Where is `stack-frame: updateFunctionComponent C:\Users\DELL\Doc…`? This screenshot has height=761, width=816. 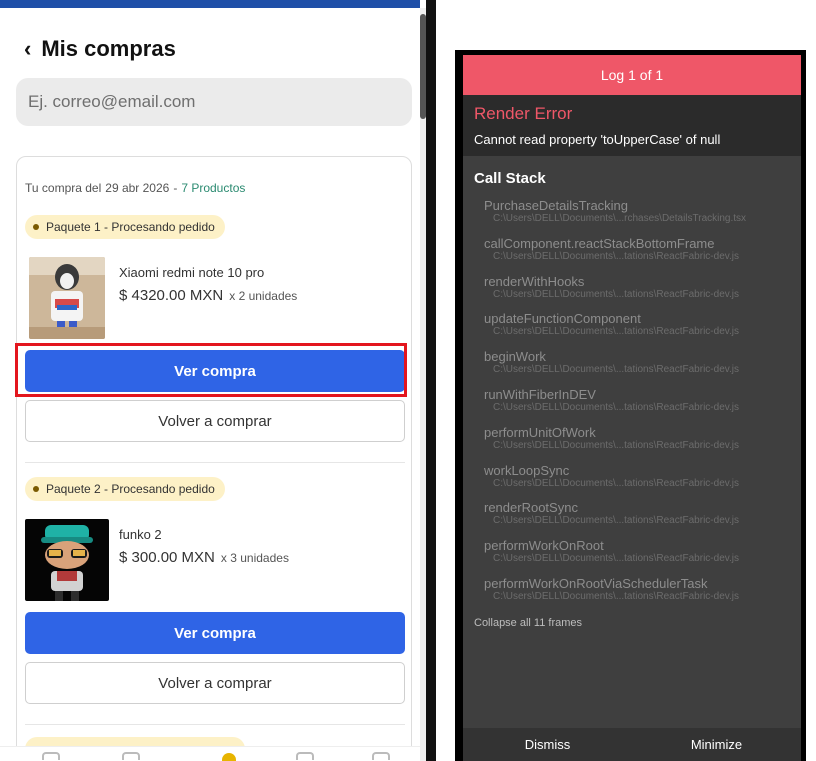
stack-frame: updateFunctionComponent C:\Users\DELL\Doc… is located at coordinates (639, 330).